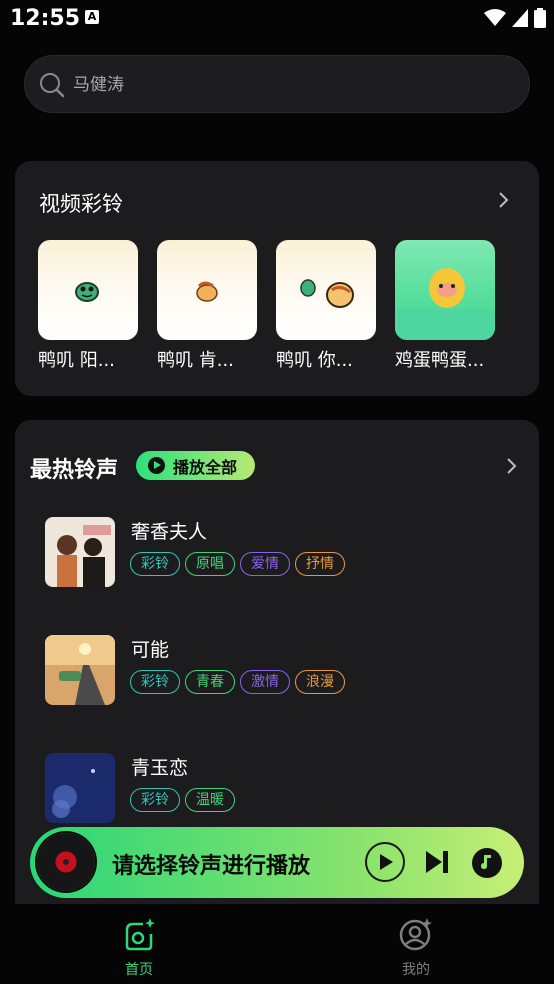 Image resolution: width=554 pixels, height=984 pixels. I want to click on song-tag: 温暖, so click(210, 800).